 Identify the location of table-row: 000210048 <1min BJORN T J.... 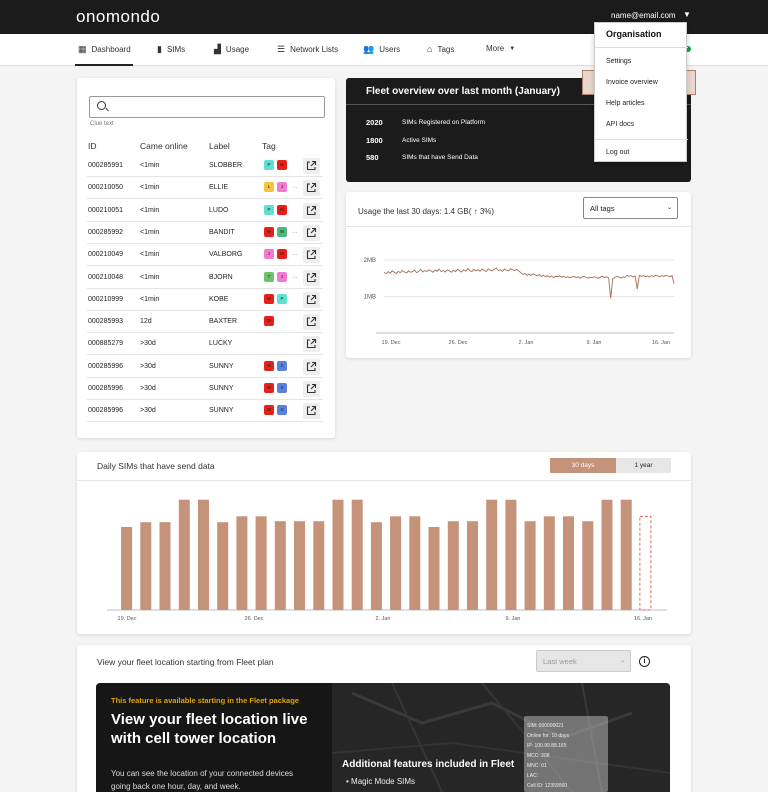
(205, 278).